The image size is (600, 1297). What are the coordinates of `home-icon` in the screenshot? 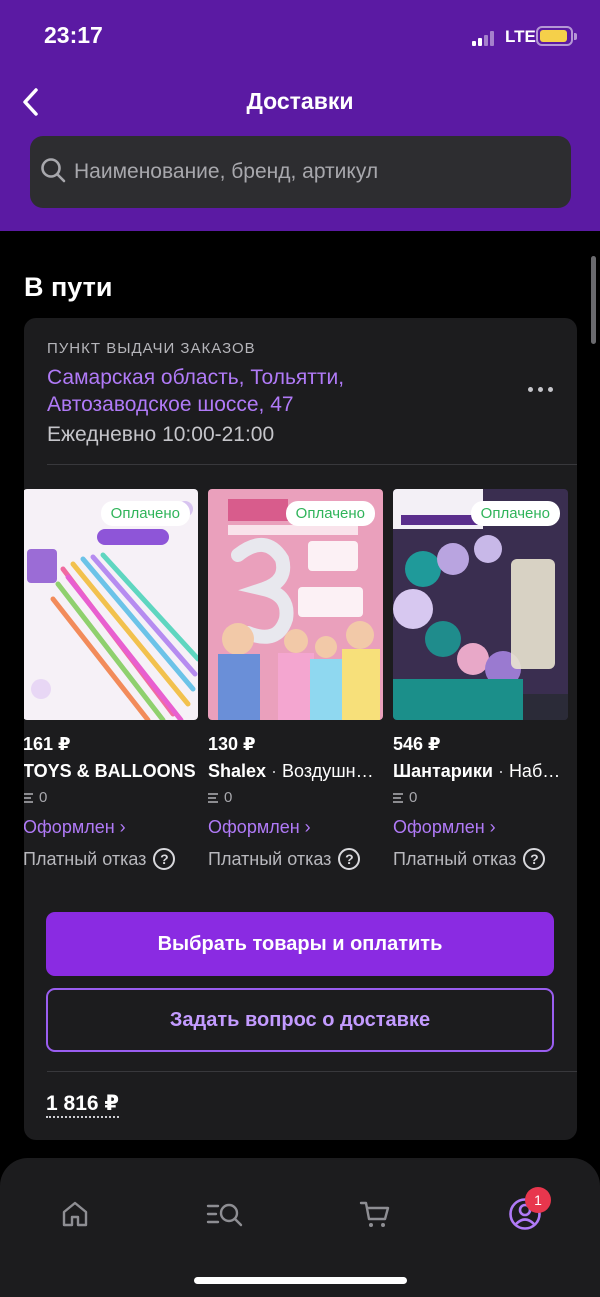 It's located at (75, 1214).